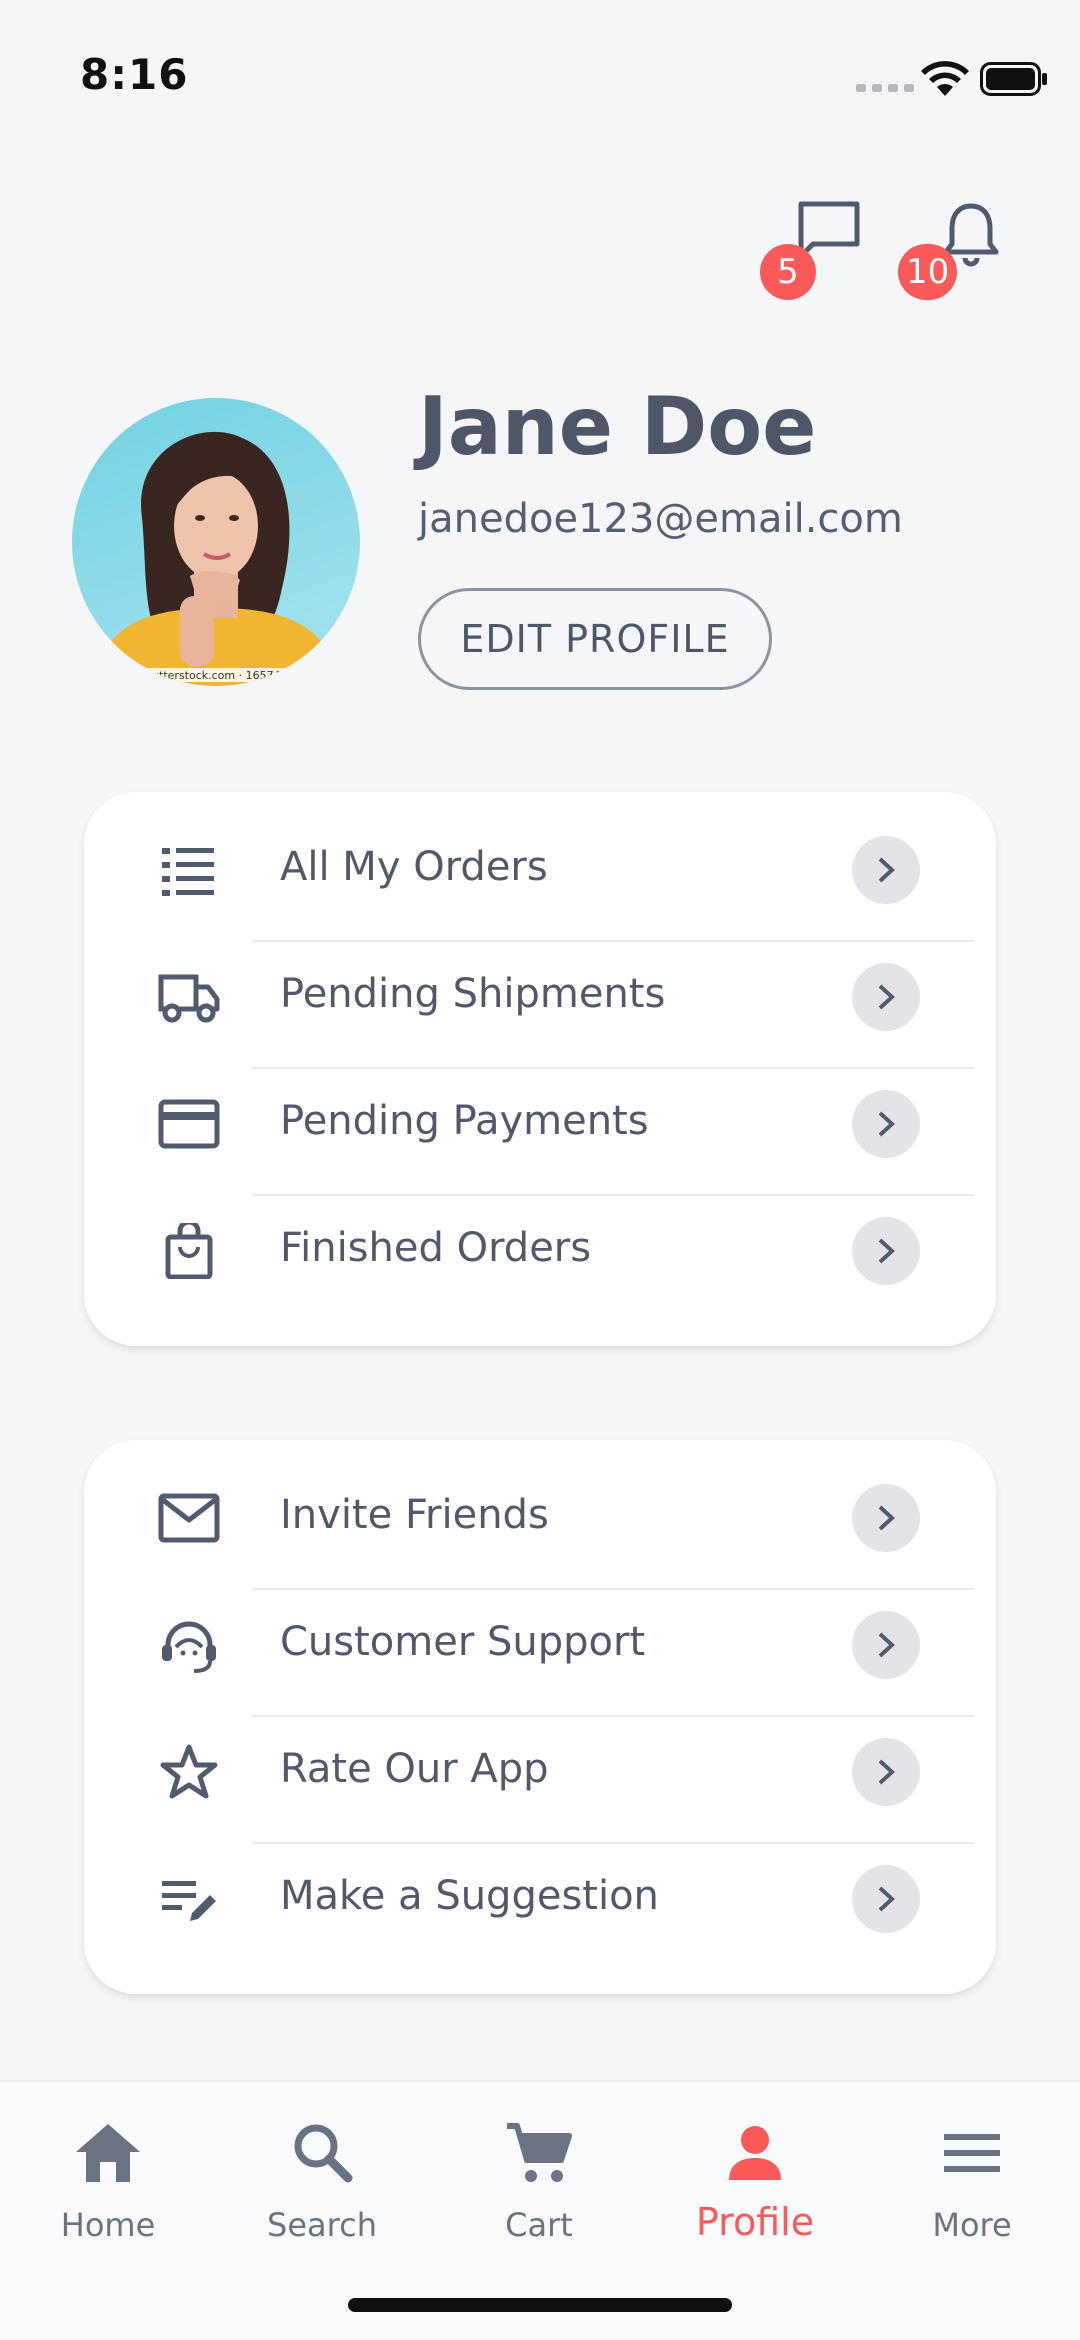 This screenshot has width=1080, height=2340. Describe the element at coordinates (414, 1515) in the screenshot. I see `menu-item-label: Invite Friends` at that location.